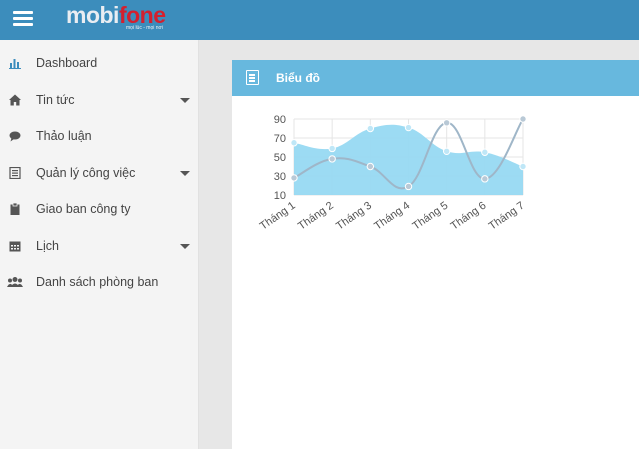 The height and width of the screenshot is (449, 639). I want to click on sidebar-item-dashboard: Dashboard, so click(99, 63).